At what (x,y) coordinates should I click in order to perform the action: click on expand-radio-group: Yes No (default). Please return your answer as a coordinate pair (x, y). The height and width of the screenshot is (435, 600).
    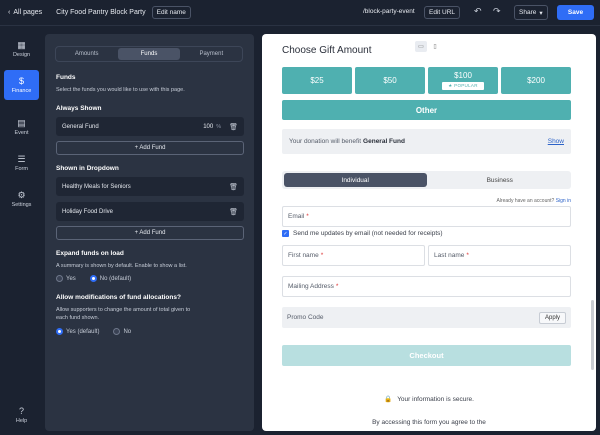
    Looking at the image, I should click on (93, 278).